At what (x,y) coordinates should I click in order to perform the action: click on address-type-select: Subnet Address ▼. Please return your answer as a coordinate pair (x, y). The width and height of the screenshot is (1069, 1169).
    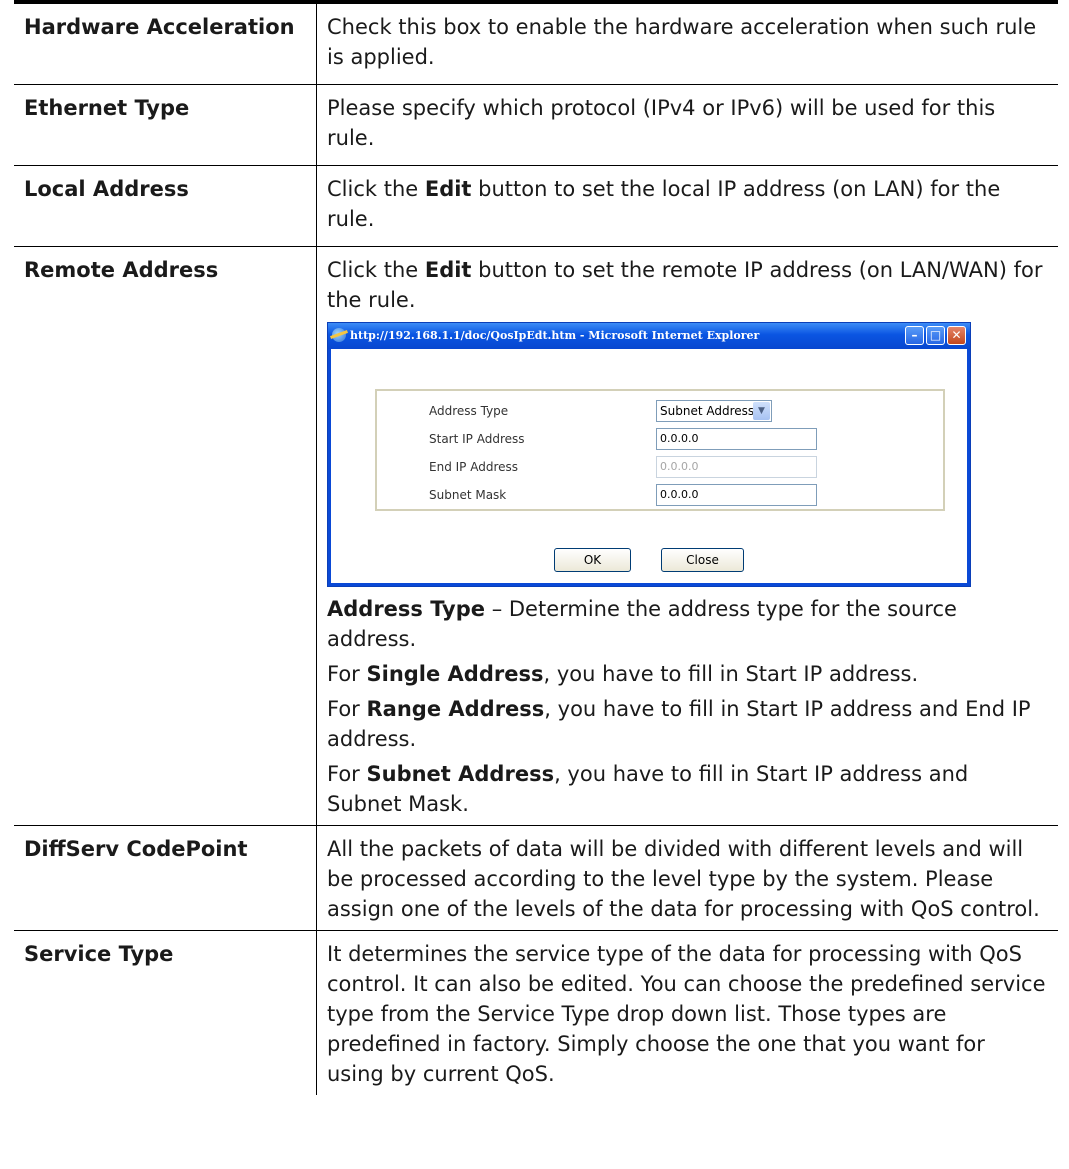
    Looking at the image, I should click on (714, 411).